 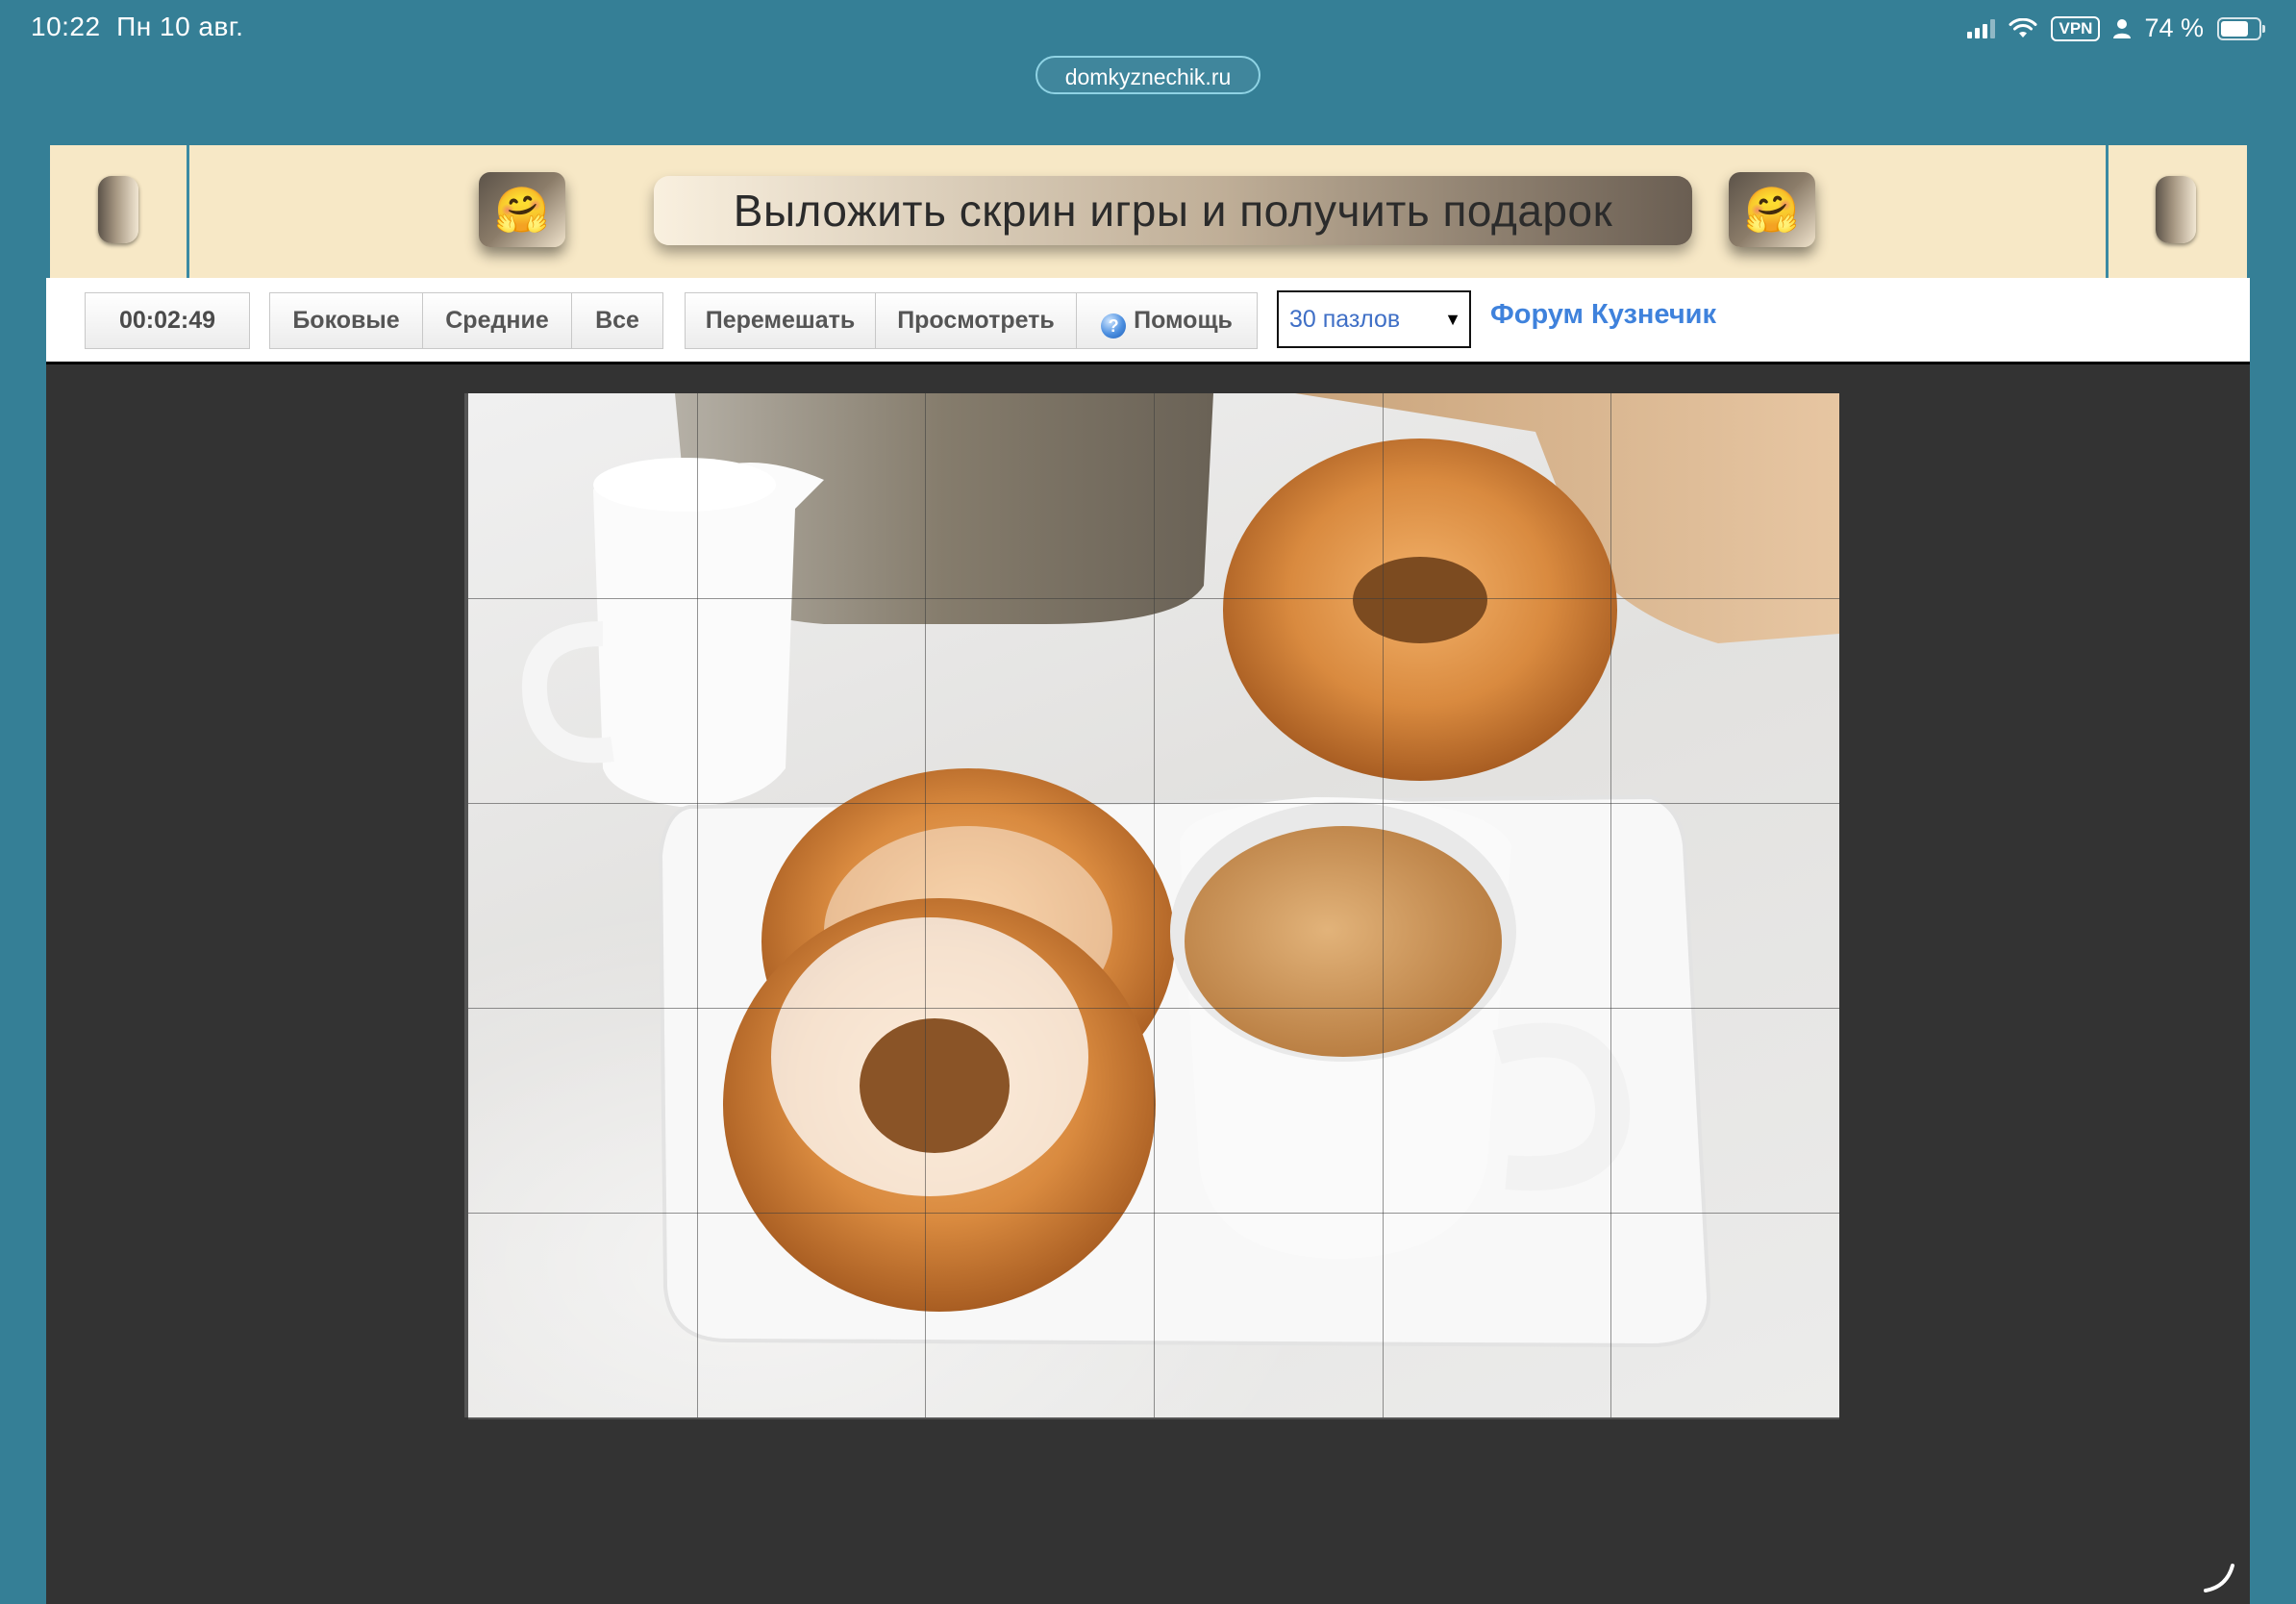 What do you see at coordinates (522, 209) in the screenshot?
I see `hugging-face-emoji-icon-left: 🤗` at bounding box center [522, 209].